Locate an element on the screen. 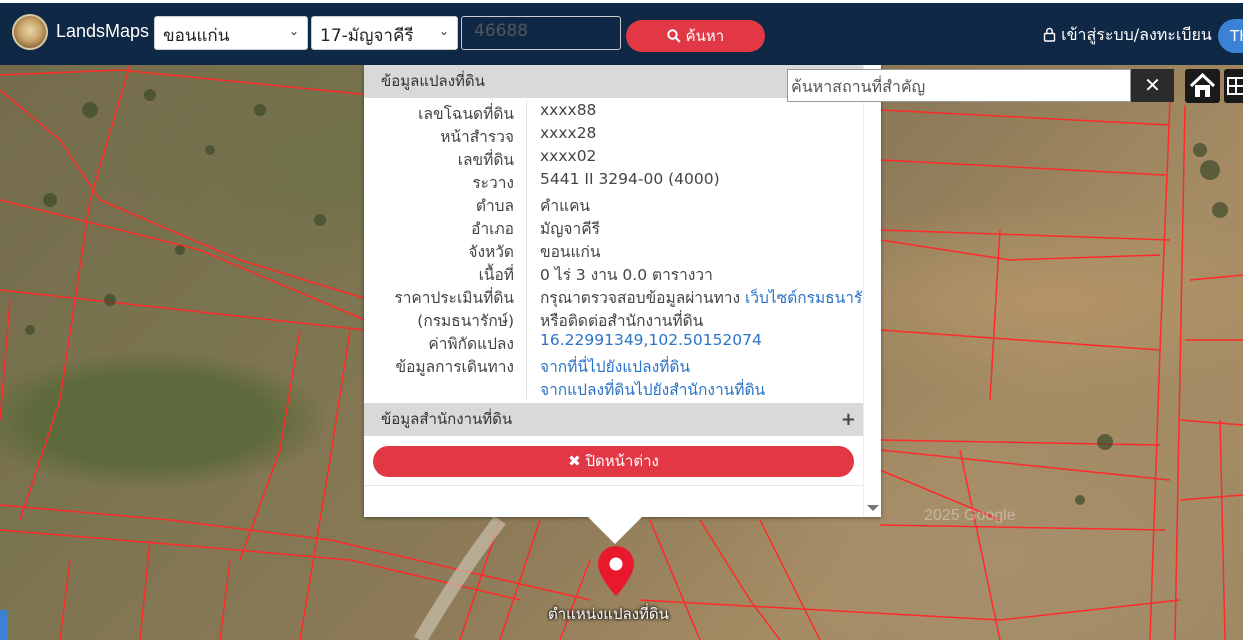  price-check-text: กรุณาตรวจสอบข้อมูลผ่านทาง is located at coordinates (640, 298).